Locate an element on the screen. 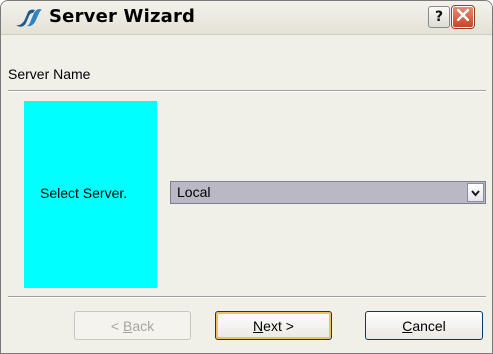  next-button: Next > is located at coordinates (273, 325).